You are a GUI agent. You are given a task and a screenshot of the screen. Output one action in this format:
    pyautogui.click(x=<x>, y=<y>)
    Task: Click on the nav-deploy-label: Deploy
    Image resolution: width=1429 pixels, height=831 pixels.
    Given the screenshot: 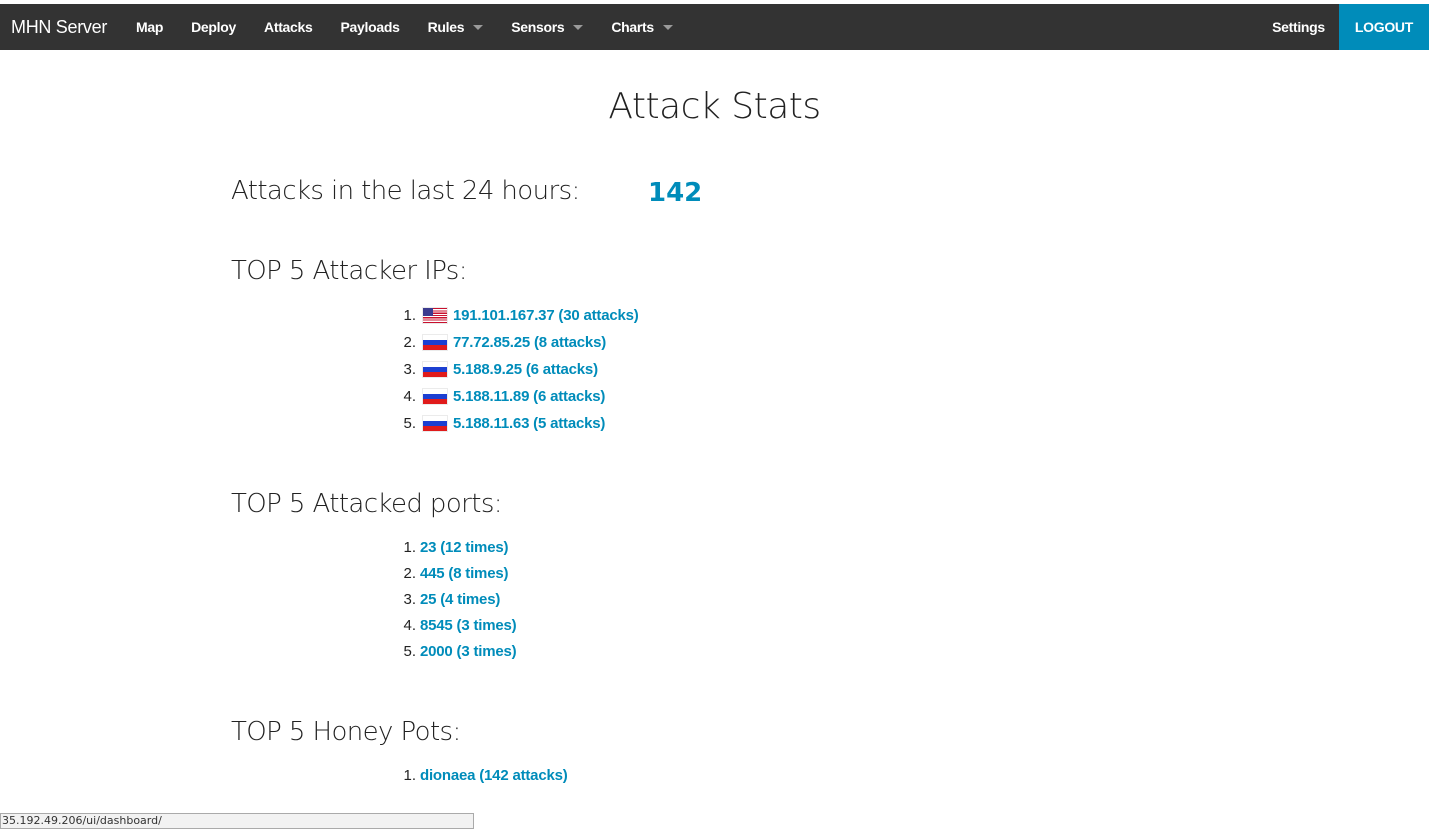 What is the action you would take?
    pyautogui.click(x=214, y=27)
    